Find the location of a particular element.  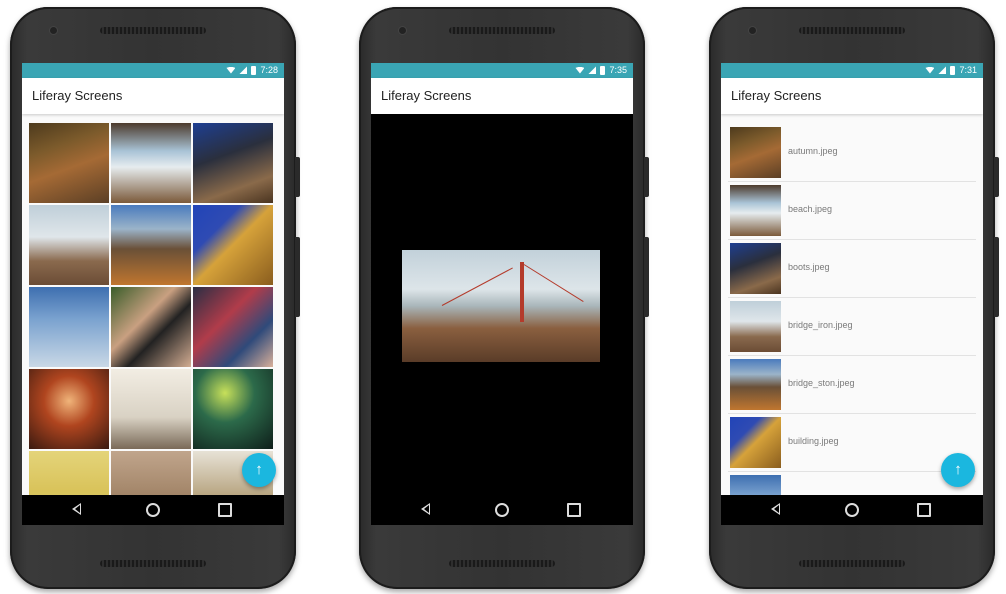

list-item: beach.jpeg is located at coordinates (852, 211).